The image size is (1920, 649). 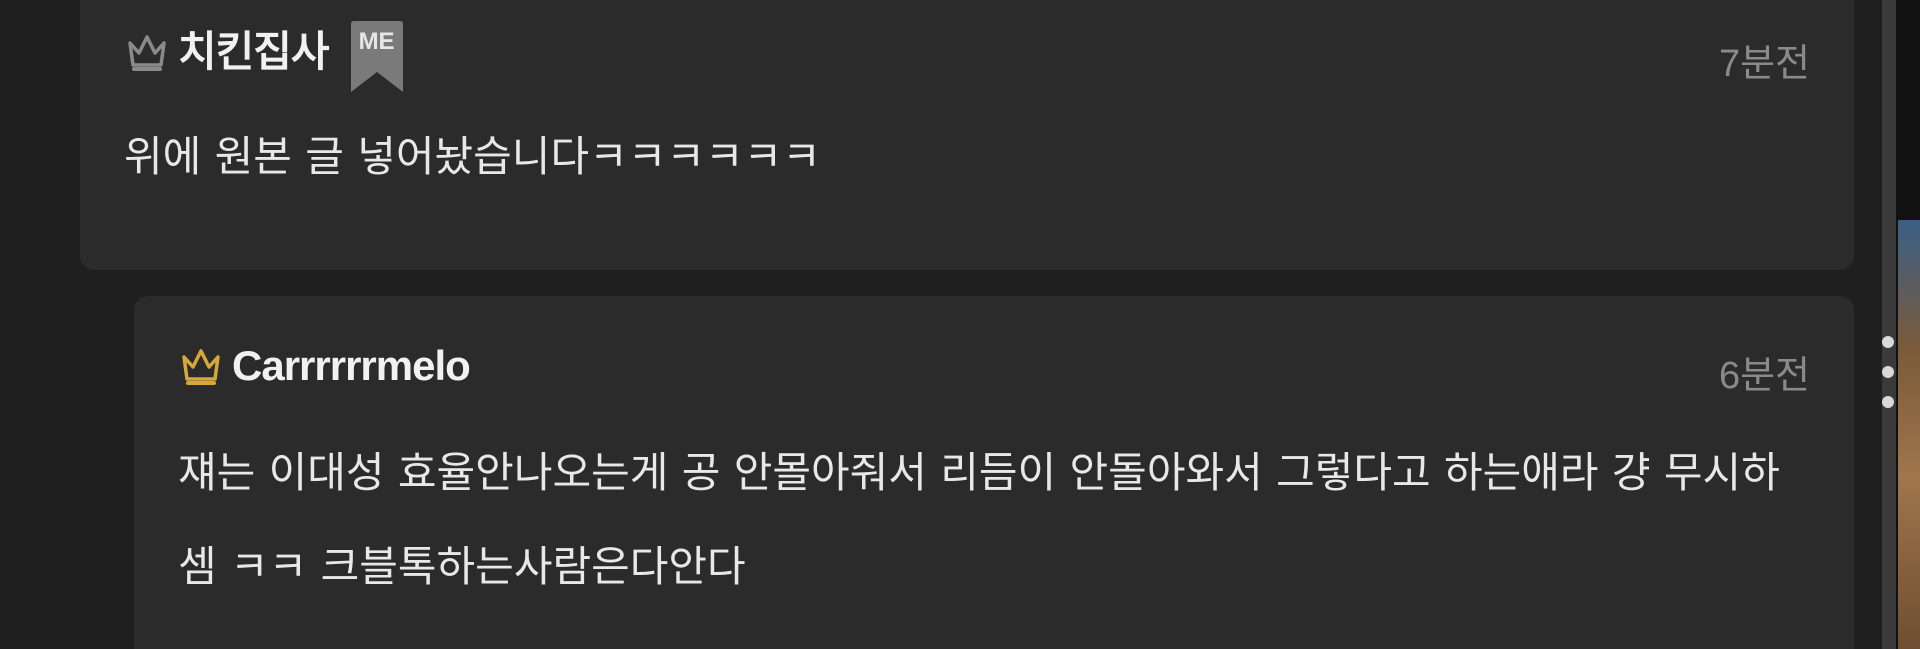 What do you see at coordinates (351, 366) in the screenshot?
I see `comment-author: Carrrrrrmelo` at bounding box center [351, 366].